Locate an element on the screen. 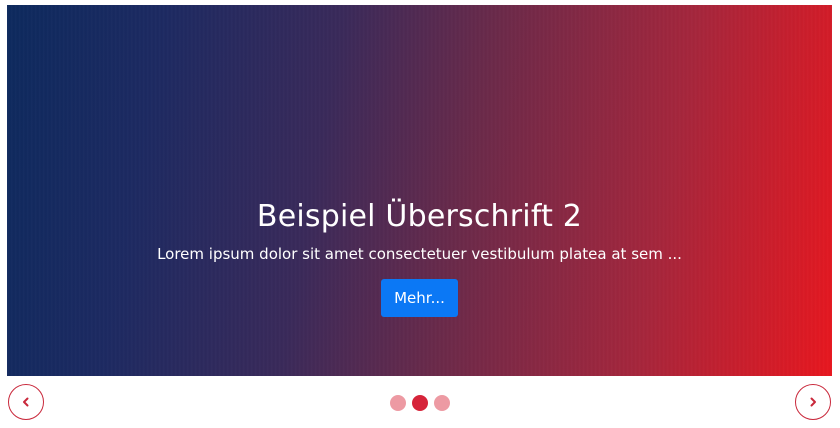 The width and height of the screenshot is (840, 428). slide-title: Beispiel Überschrift 2 is located at coordinates (419, 216).